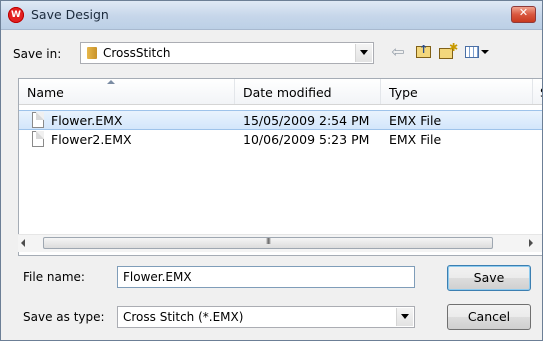 This screenshot has width=543, height=341. What do you see at coordinates (287, 92) in the screenshot?
I see `column-header-date-label: Date modified` at bounding box center [287, 92].